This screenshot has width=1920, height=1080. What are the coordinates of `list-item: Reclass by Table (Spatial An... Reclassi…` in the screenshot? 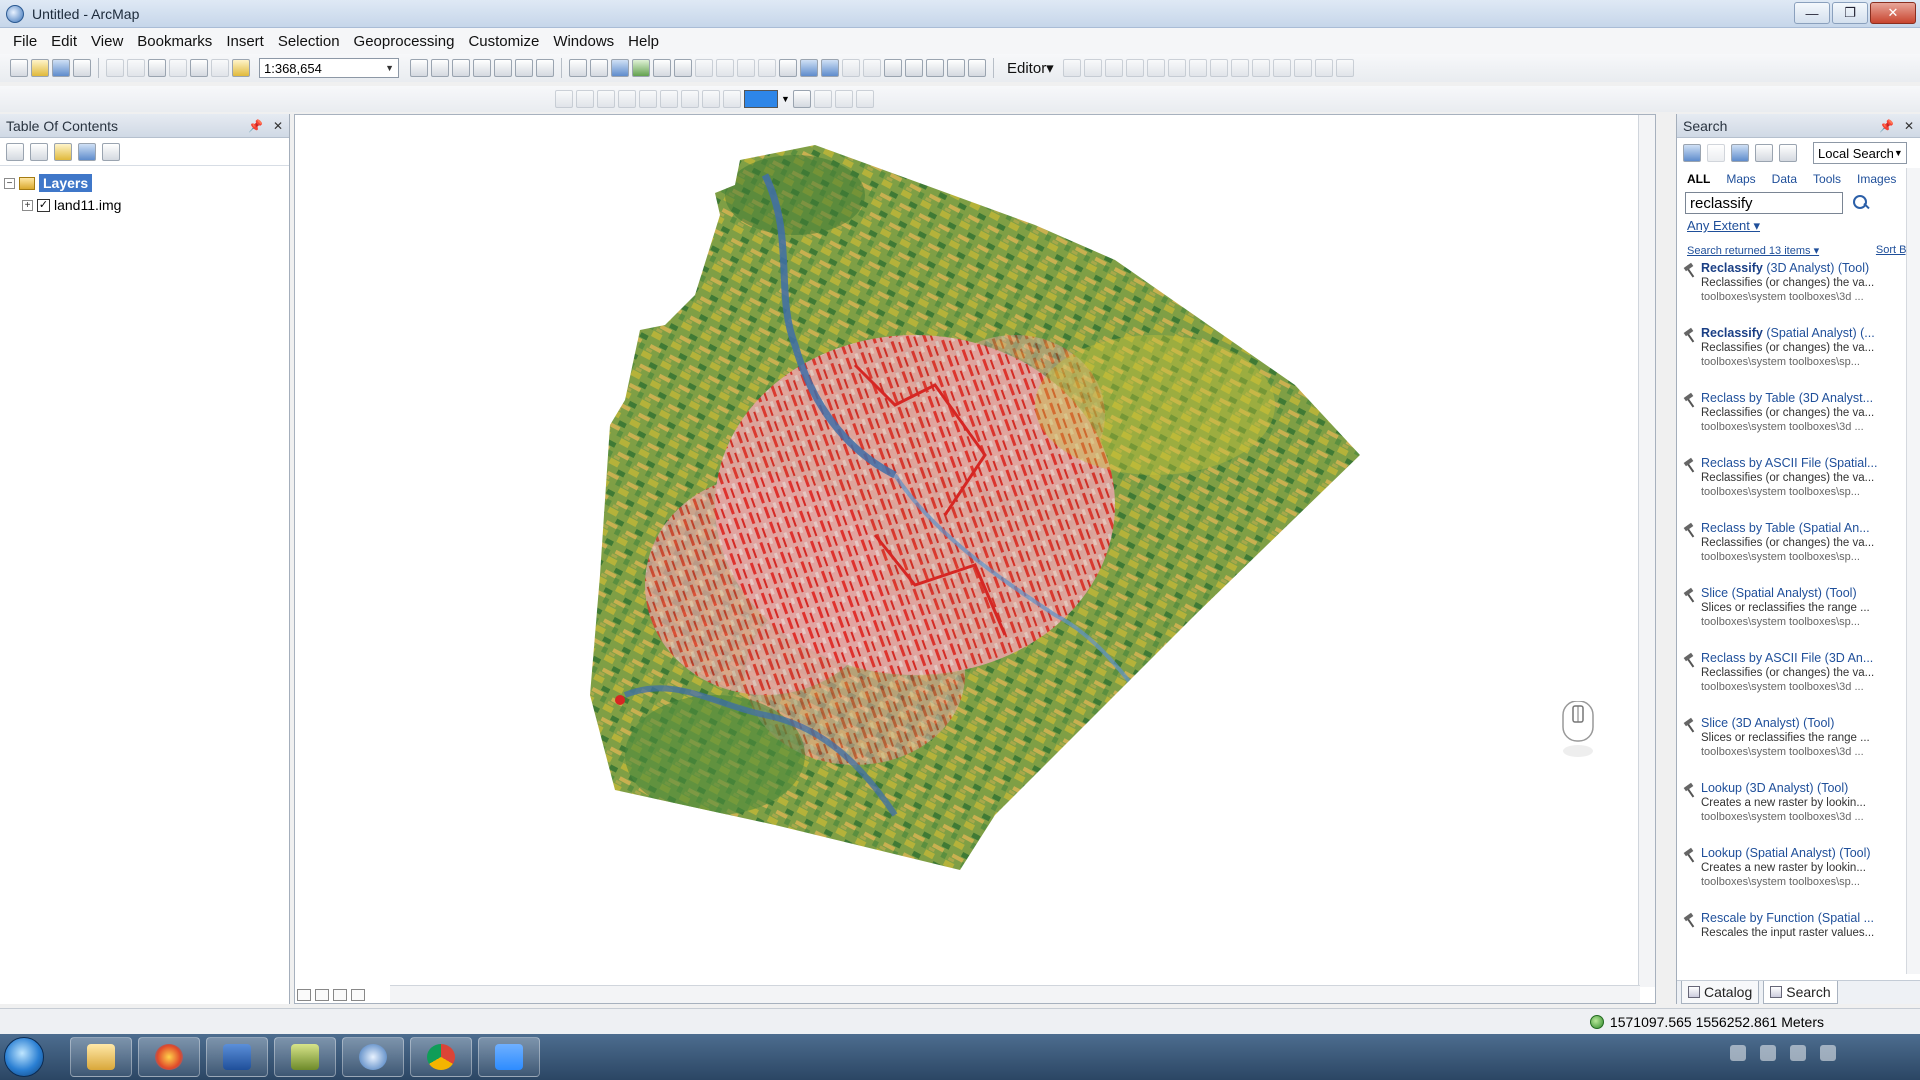 It's located at (1799, 553).